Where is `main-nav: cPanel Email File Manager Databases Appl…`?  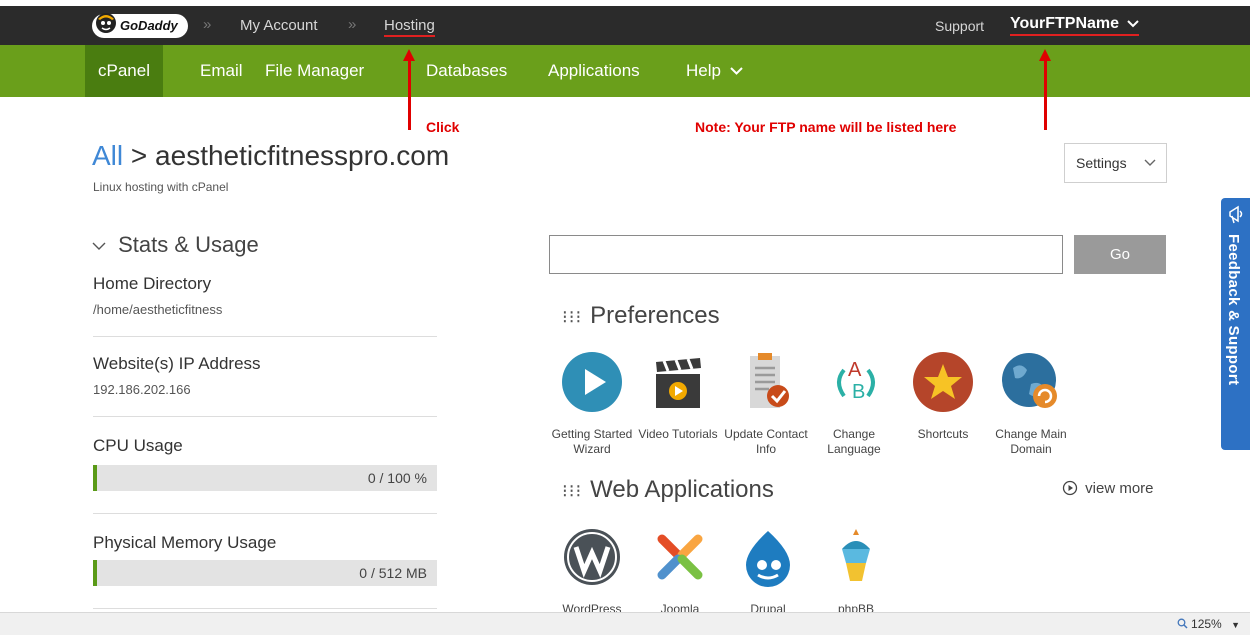
main-nav: cPanel Email File Manager Databases Appl… is located at coordinates (625, 71).